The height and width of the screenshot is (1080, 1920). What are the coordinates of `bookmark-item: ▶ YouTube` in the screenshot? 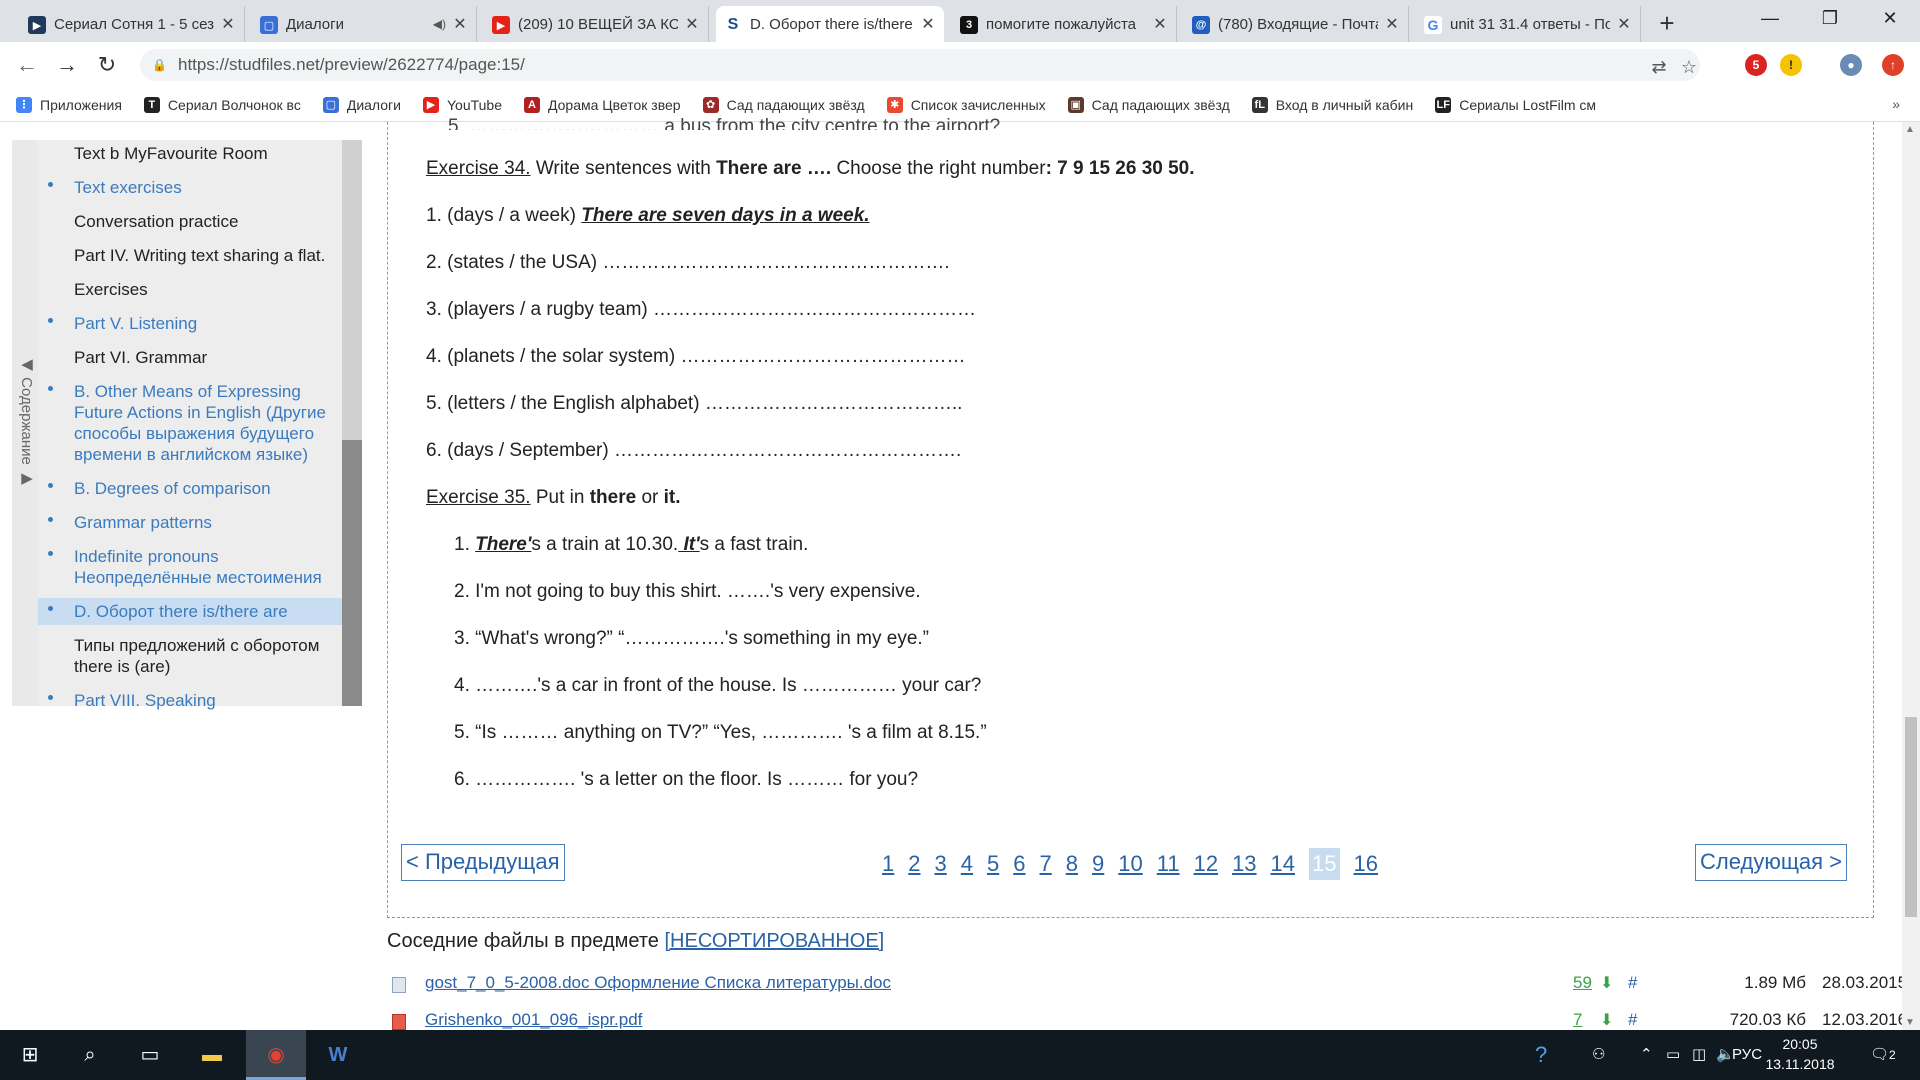 It's located at (462, 104).